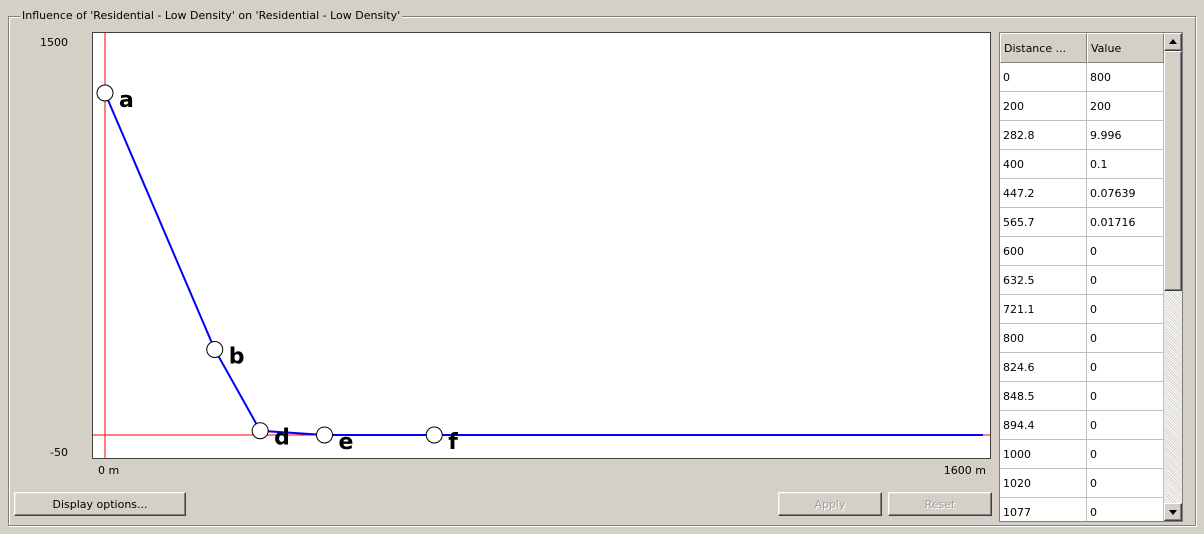  What do you see at coordinates (830, 504) in the screenshot?
I see `apply-button: Apply` at bounding box center [830, 504].